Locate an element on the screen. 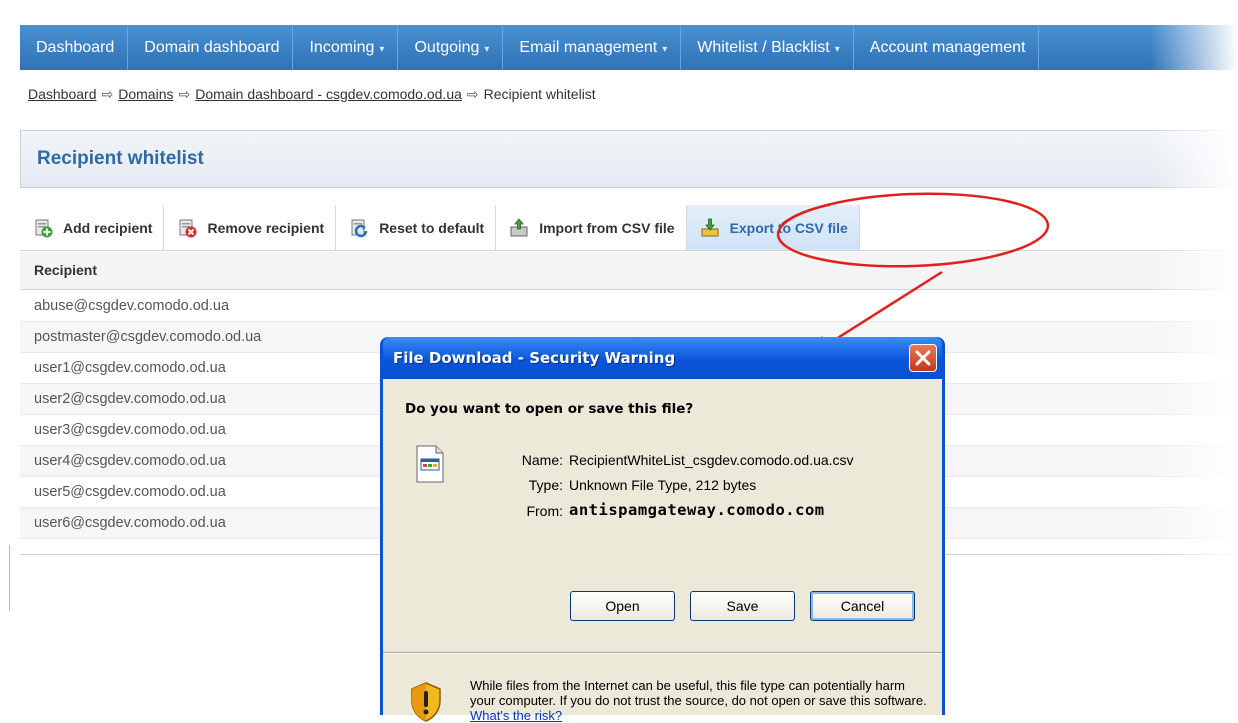  nav-incoming-menu: Incoming ▾ is located at coordinates (346, 47).